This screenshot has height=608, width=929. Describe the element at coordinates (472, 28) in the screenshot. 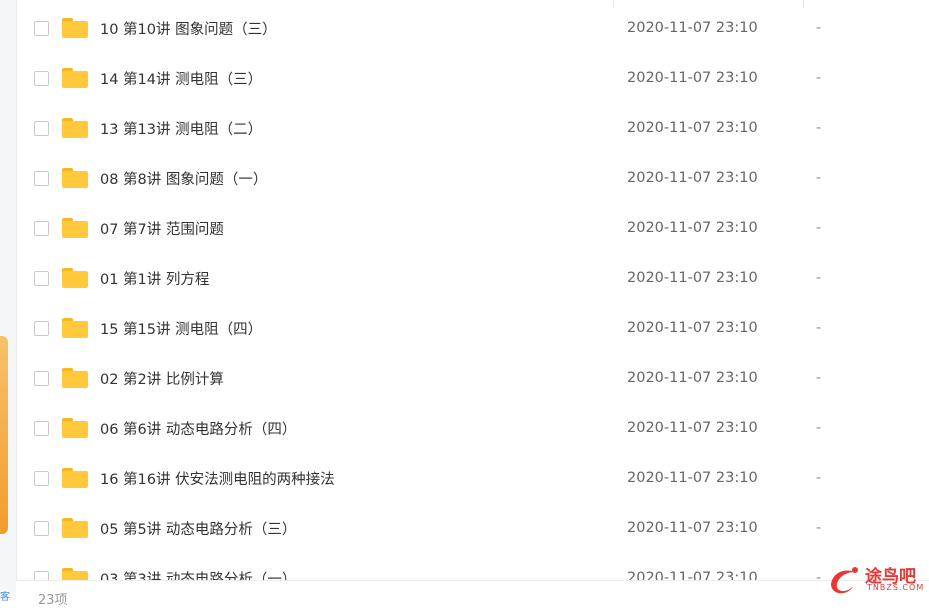

I see `file-row: 10 第10讲 图象问题（三） 2020-11-07 23:10 -` at that location.